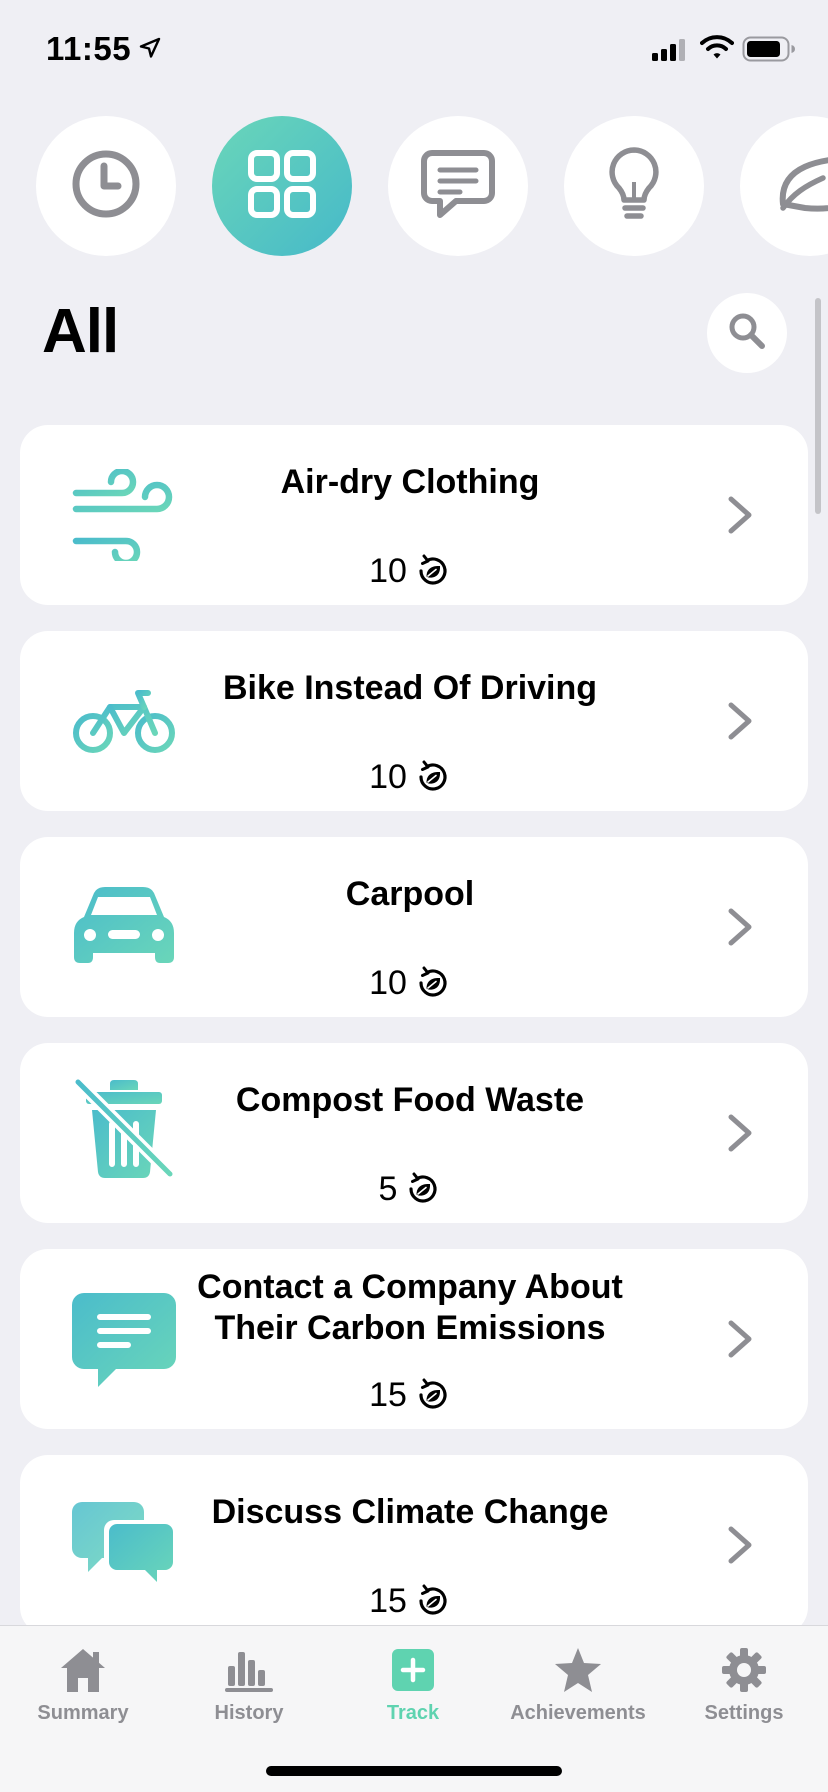 Image resolution: width=828 pixels, height=1792 pixels. Describe the element at coordinates (414, 1771) in the screenshot. I see `home-indicator` at that location.